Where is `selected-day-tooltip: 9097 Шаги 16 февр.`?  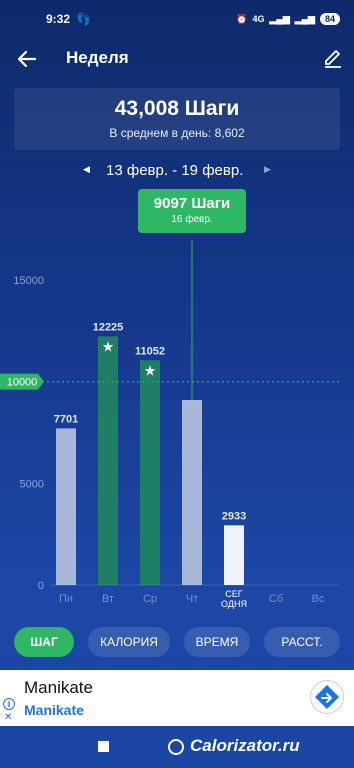 selected-day-tooltip: 9097 Шаги 16 февр. is located at coordinates (192, 211).